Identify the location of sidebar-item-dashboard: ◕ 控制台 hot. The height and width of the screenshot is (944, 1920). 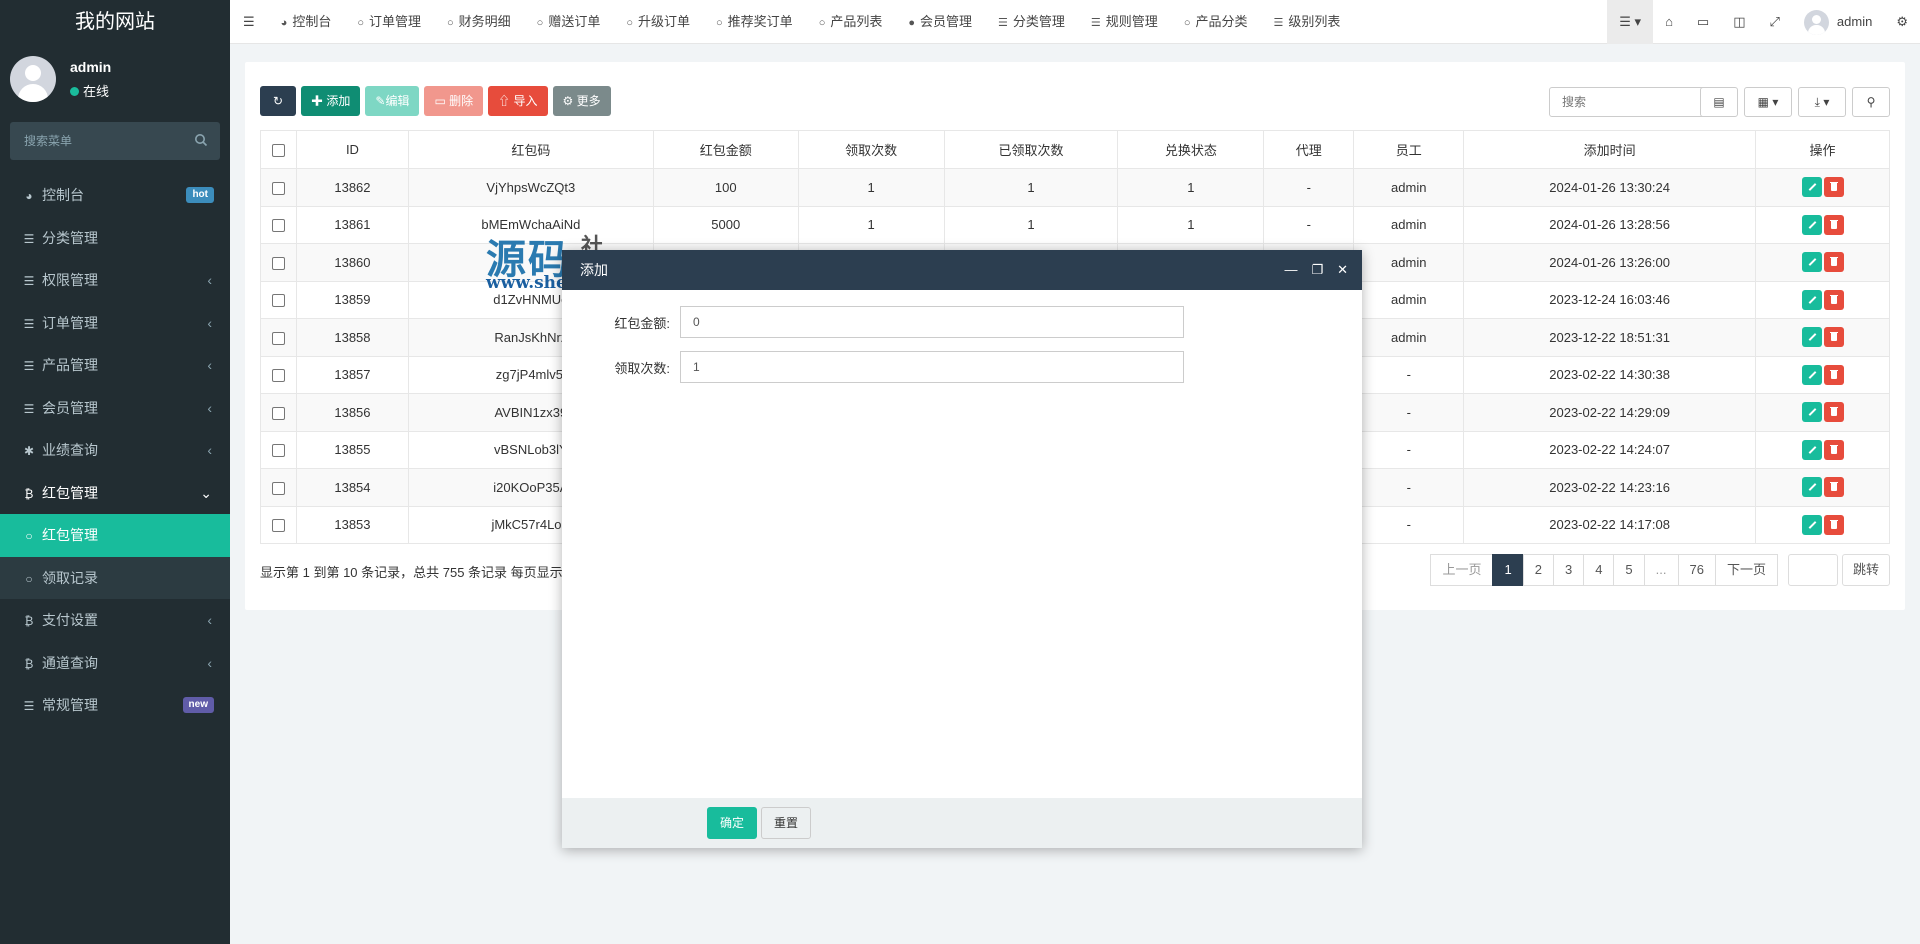
(115, 195).